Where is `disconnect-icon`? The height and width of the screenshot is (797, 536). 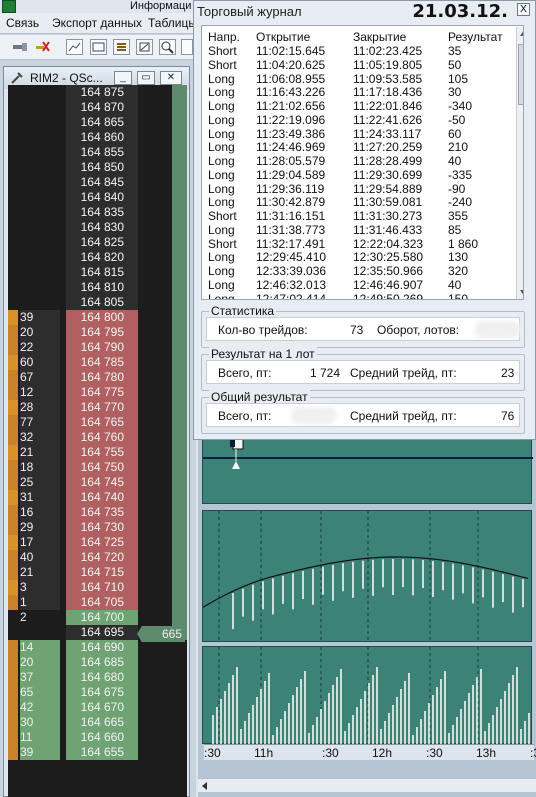 disconnect-icon is located at coordinates (42, 47).